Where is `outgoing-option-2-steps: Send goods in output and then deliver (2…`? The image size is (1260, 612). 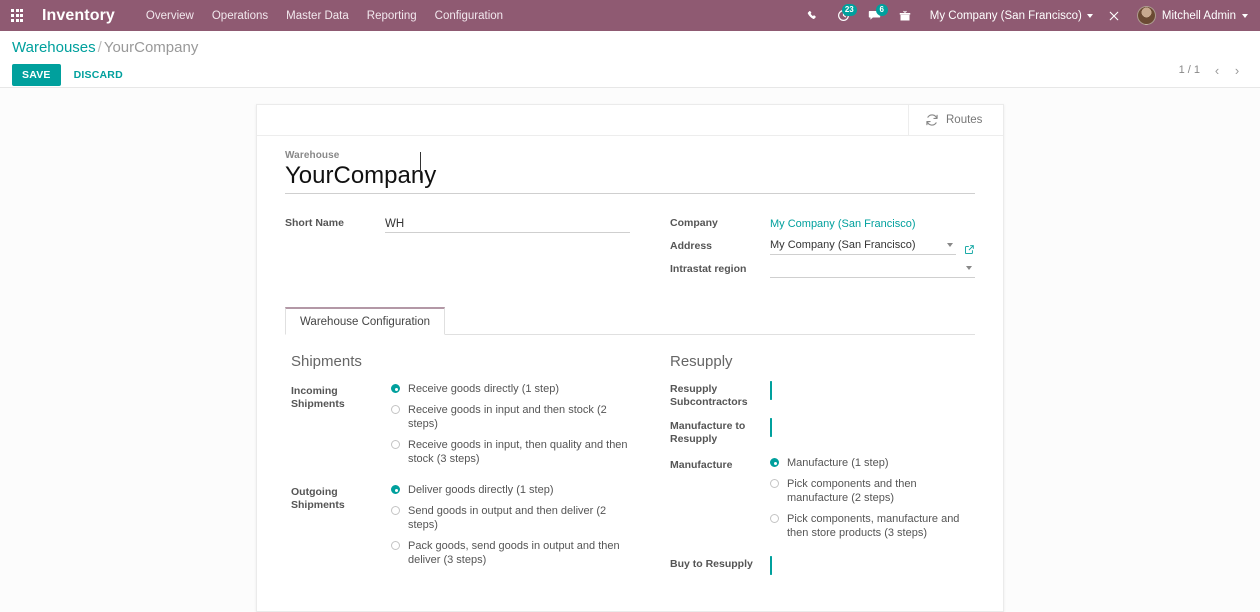 outgoing-option-2-steps: Send goods in output and then deliver (2… is located at coordinates (510, 518).